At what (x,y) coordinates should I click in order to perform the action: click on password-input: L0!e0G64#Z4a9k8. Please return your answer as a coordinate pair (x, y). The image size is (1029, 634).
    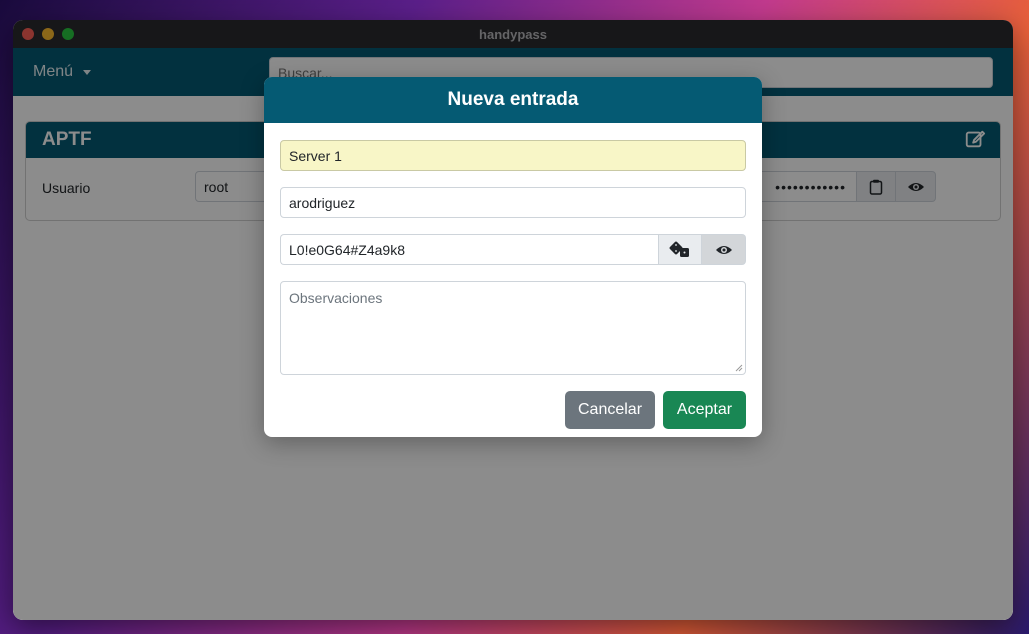
    Looking at the image, I should click on (469, 249).